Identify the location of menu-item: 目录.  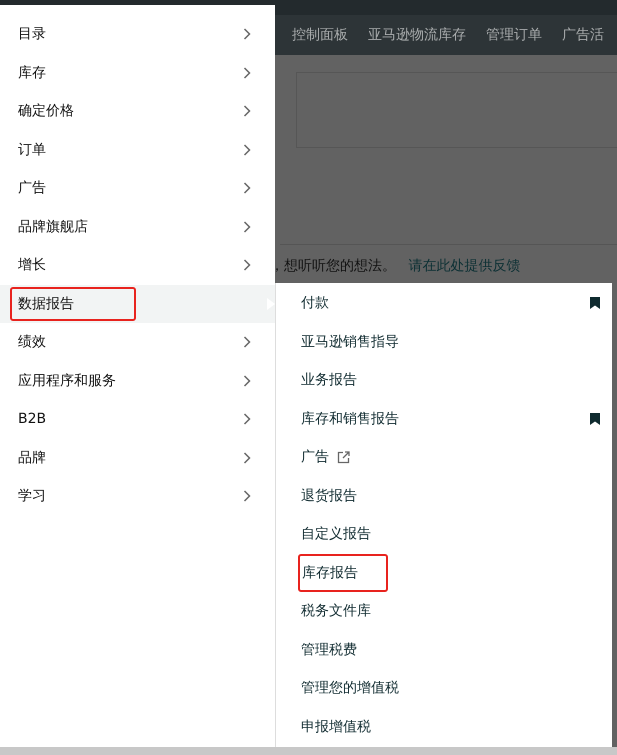
(137, 34).